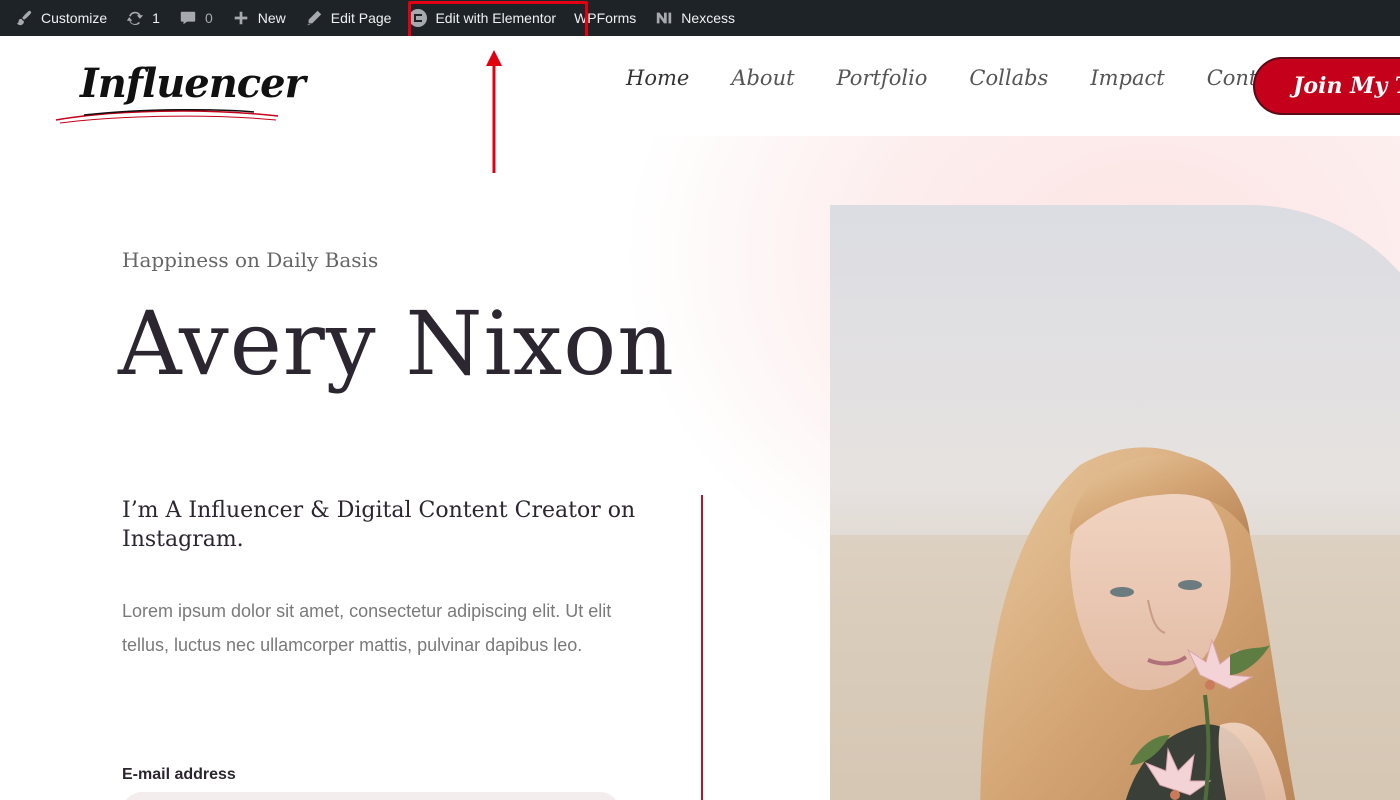 The width and height of the screenshot is (1400, 800). I want to click on nav-impact: Impact, so click(1127, 78).